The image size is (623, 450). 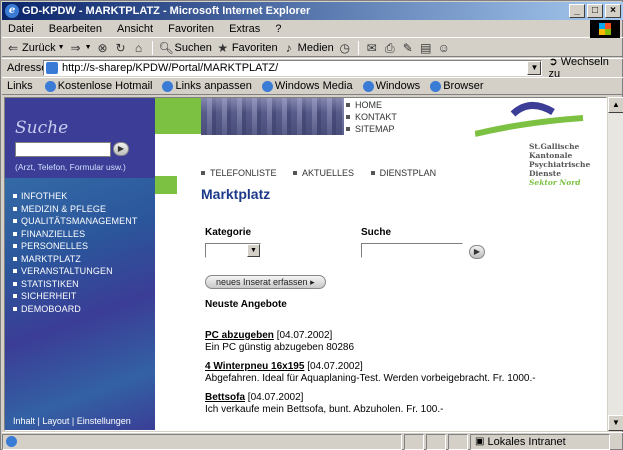 I want to click on messenger-icon: ☺, so click(x=444, y=48).